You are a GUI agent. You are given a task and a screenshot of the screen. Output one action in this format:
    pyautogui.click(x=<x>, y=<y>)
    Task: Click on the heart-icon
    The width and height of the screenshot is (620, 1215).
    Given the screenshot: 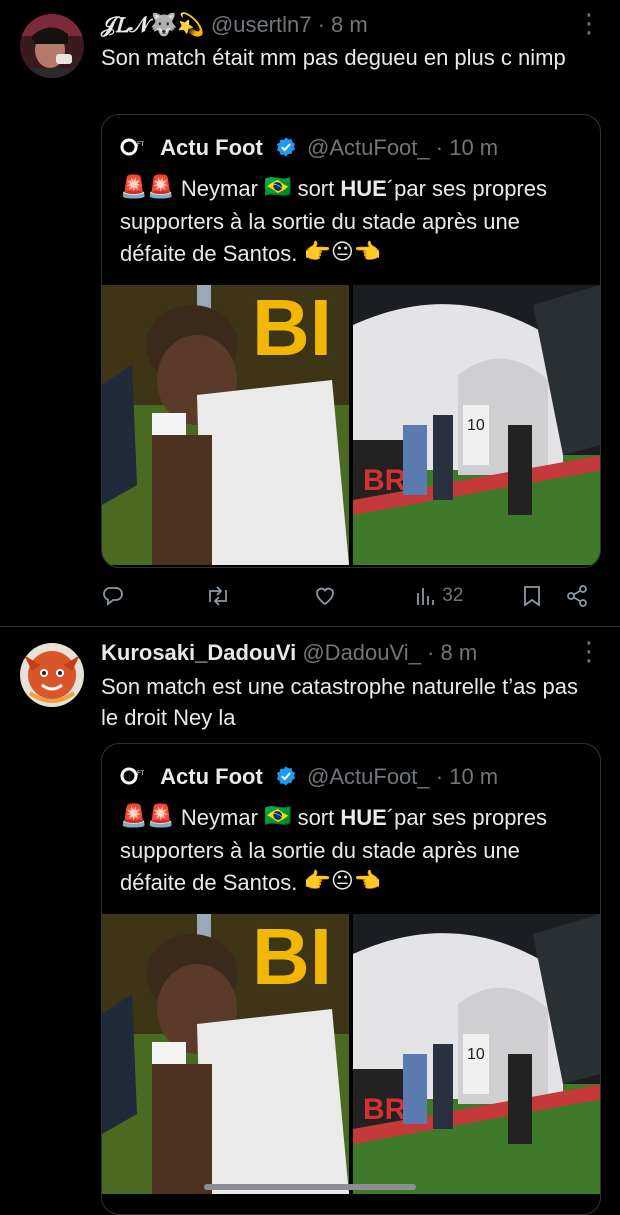 What is the action you would take?
    pyautogui.click(x=325, y=596)
    